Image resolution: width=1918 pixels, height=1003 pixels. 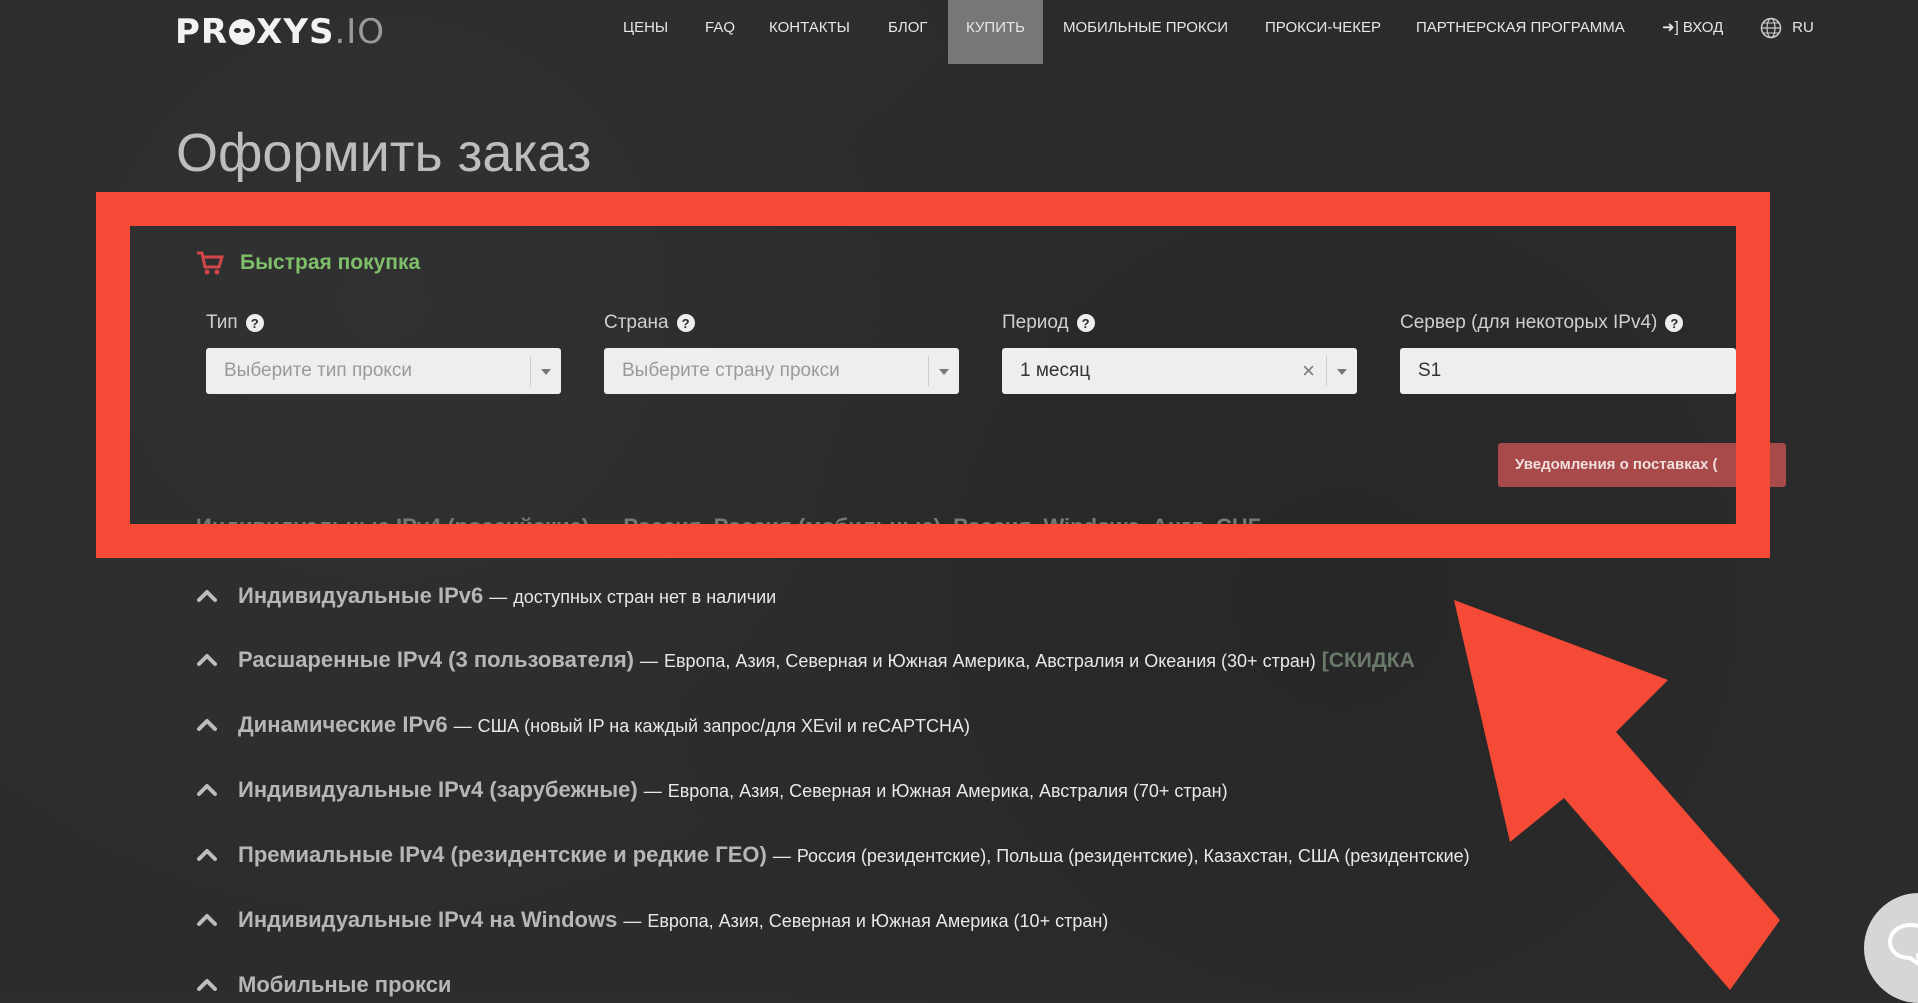 I want to click on period-label-text: Период, so click(x=1035, y=322).